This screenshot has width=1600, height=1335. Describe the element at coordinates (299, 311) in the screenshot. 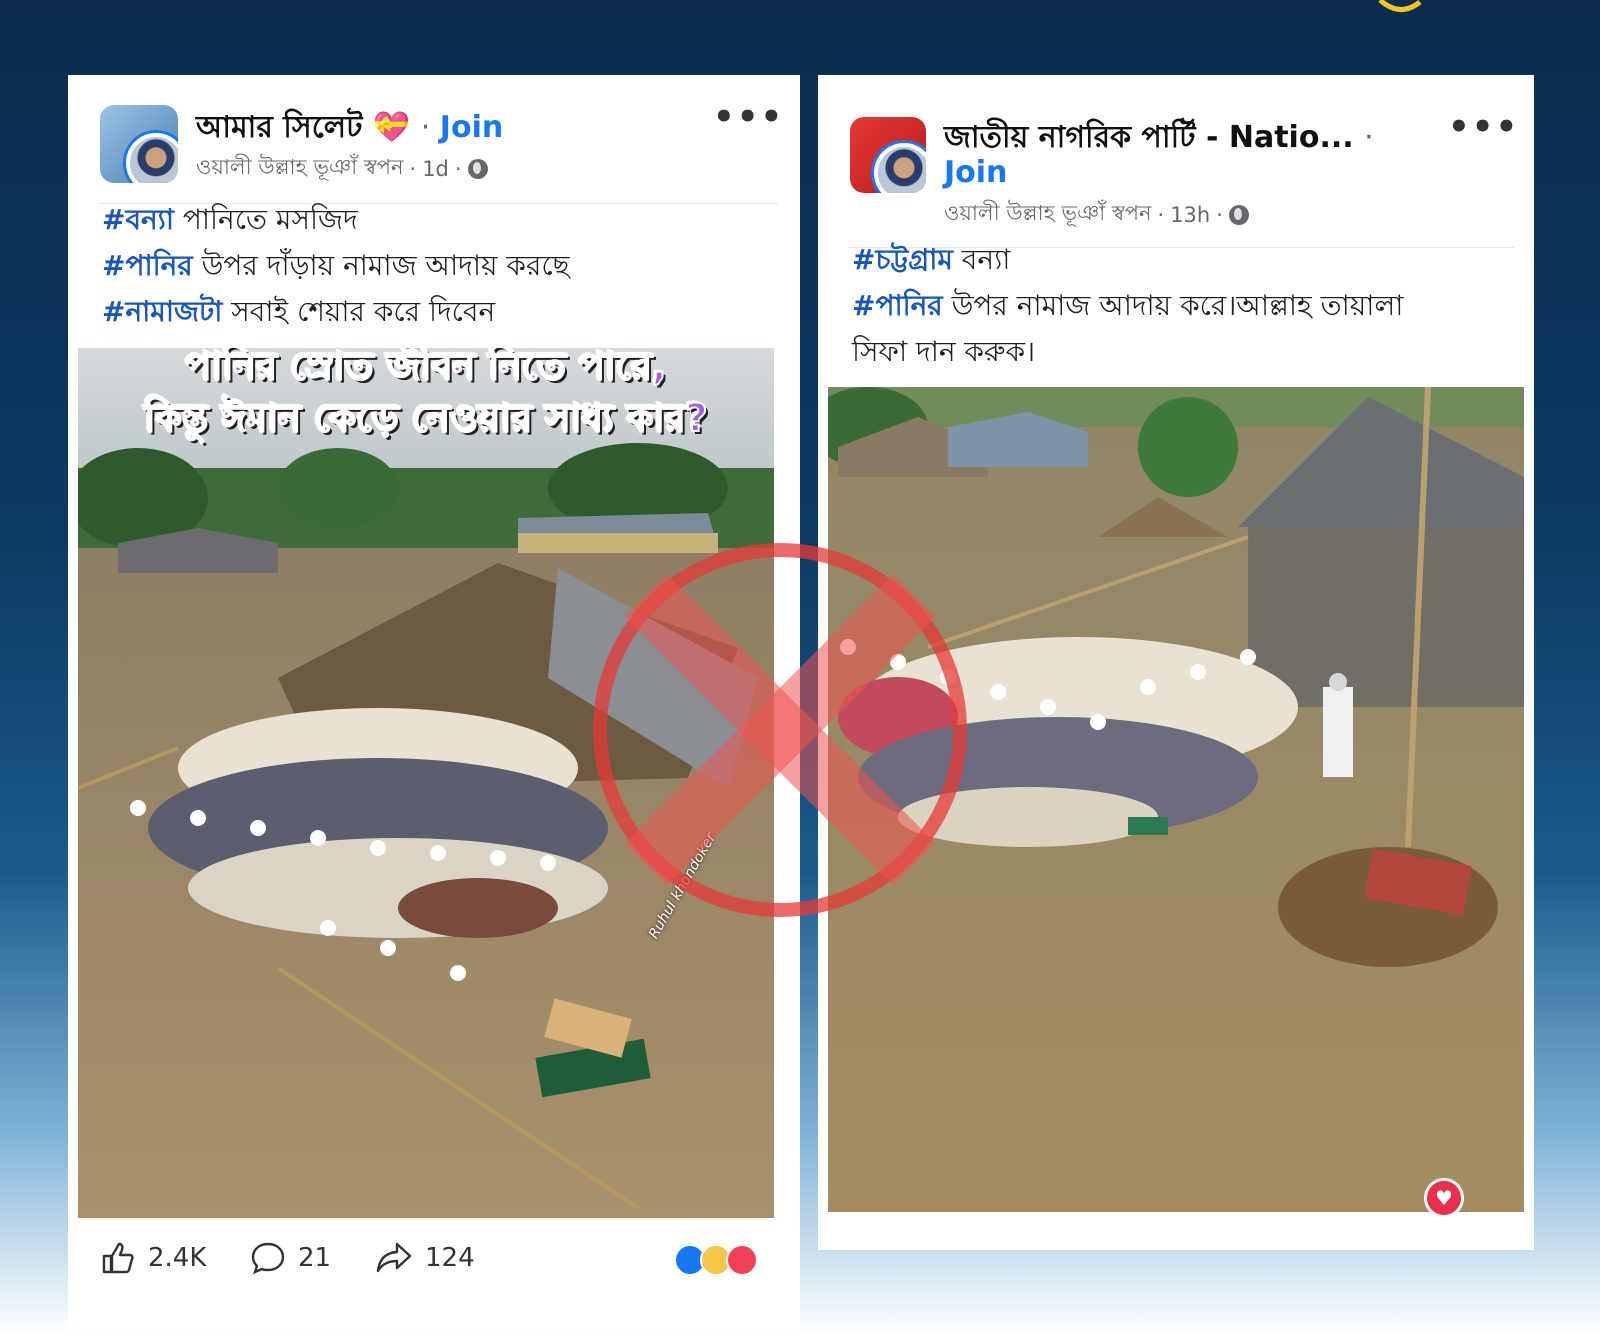

I see `post-line: #নামাজটা সবাই শেয়ার করে দিবেন` at that location.